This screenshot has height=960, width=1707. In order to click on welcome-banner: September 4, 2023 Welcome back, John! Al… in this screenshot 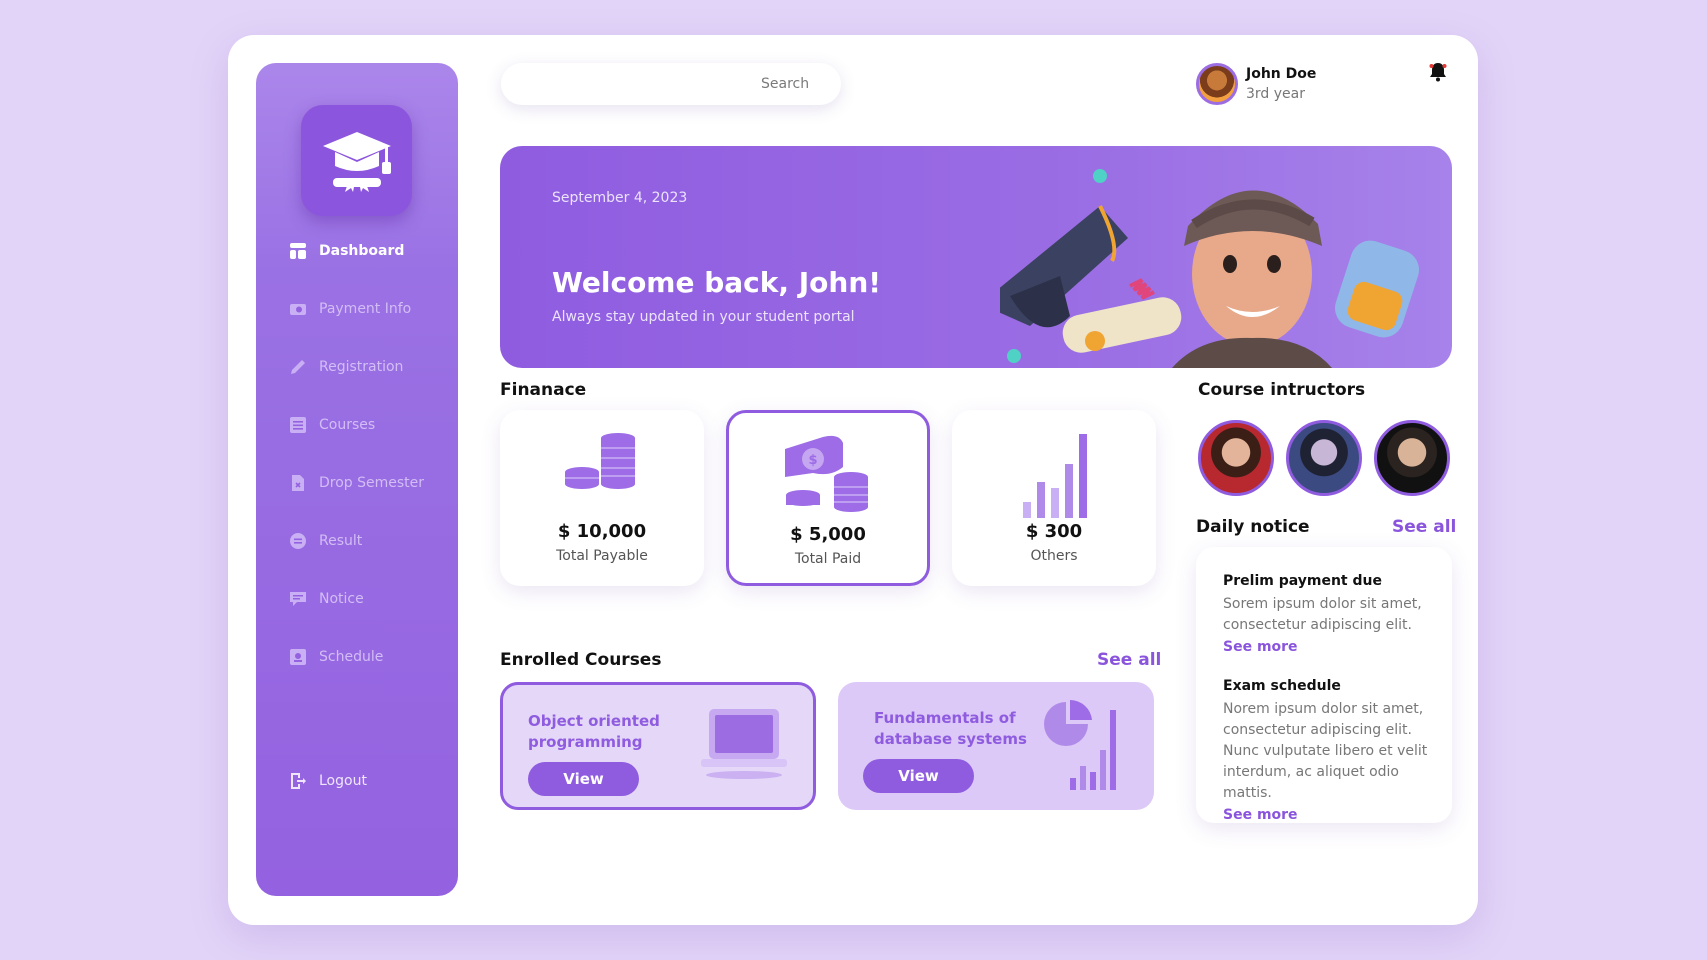, I will do `click(976, 257)`.